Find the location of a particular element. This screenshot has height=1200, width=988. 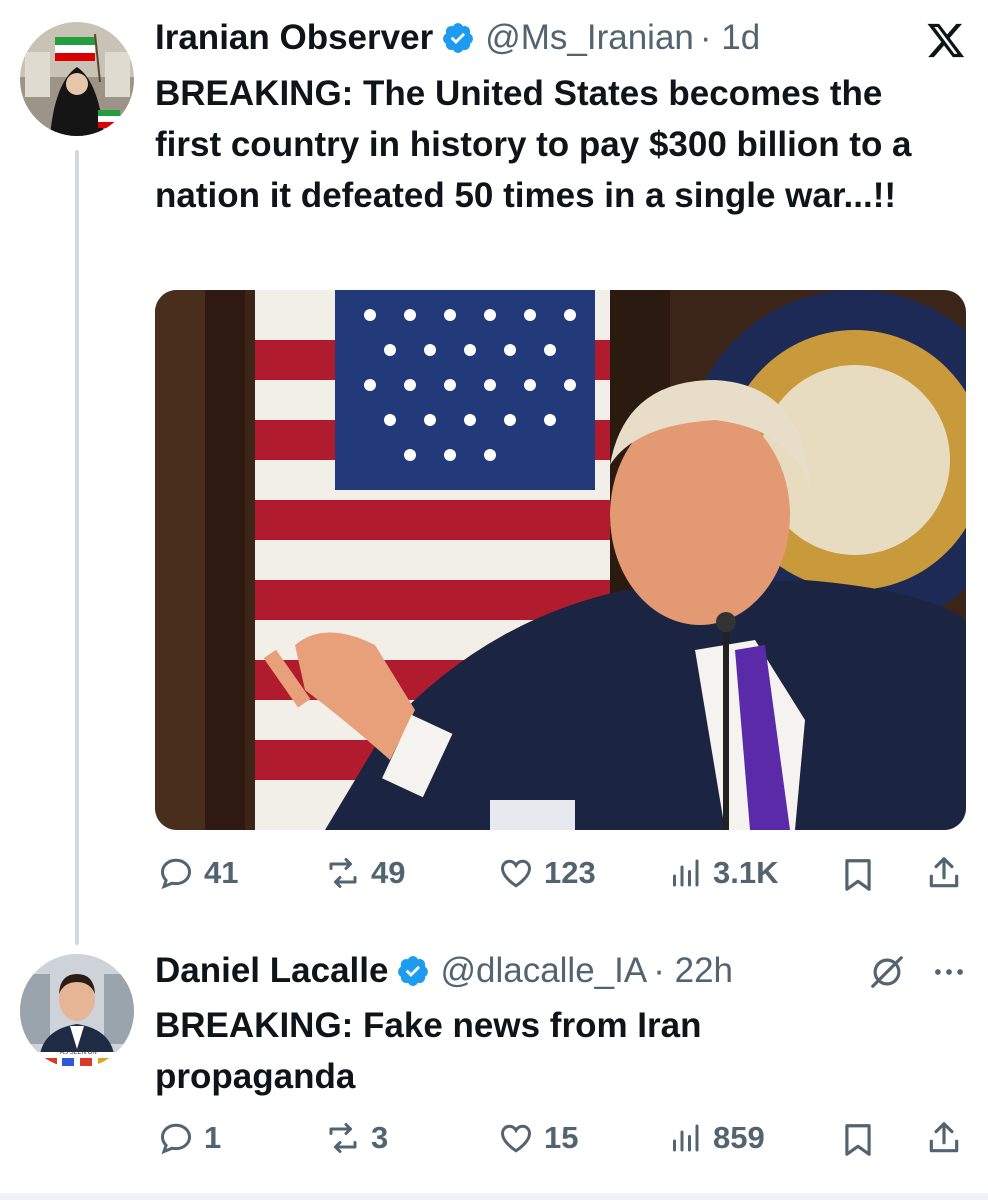

author-name: Daniel Lacalle is located at coordinates (271, 971).